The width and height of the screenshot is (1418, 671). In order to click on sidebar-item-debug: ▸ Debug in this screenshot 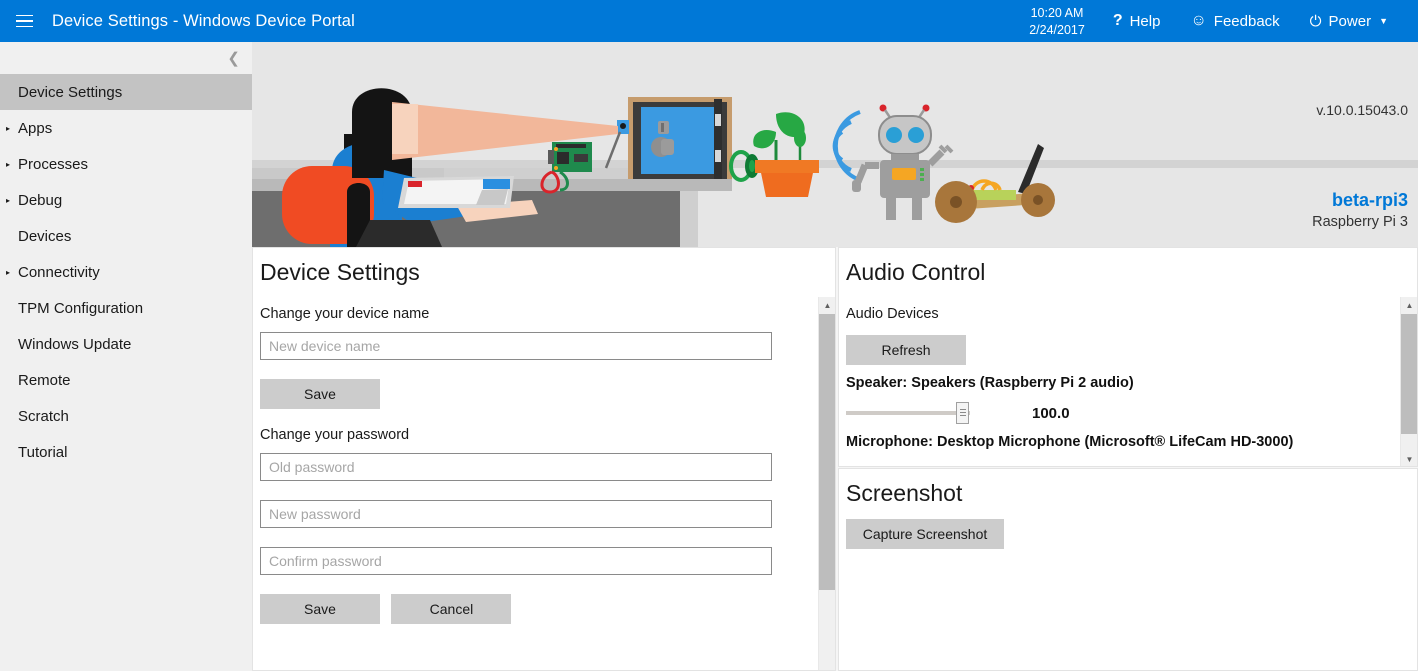, I will do `click(126, 200)`.